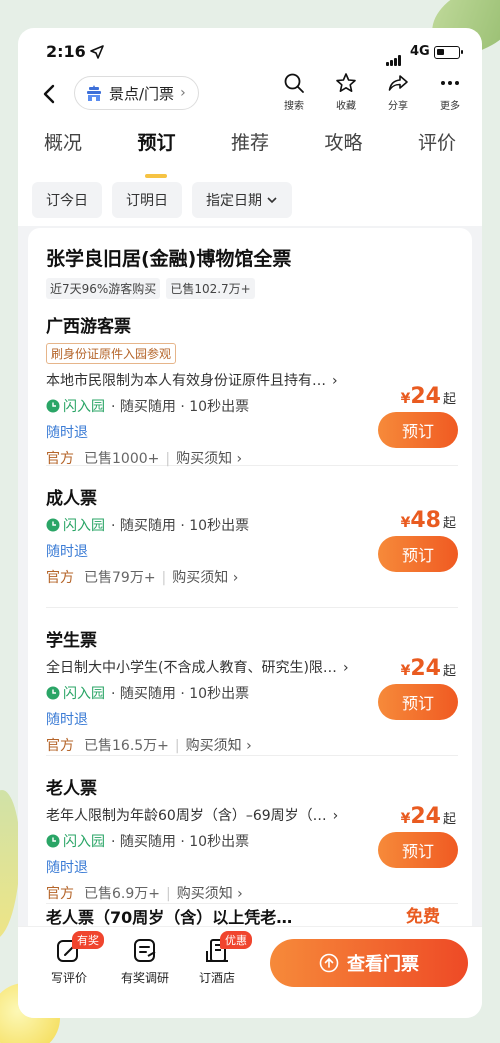  What do you see at coordinates (250, 53) in the screenshot?
I see `status-bar: 2:16 4G` at bounding box center [250, 53].